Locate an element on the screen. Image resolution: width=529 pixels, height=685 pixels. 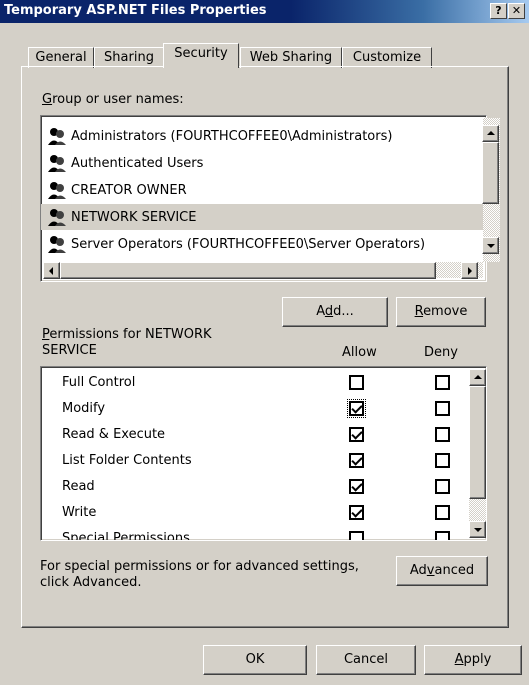
close-button: ✕ is located at coordinates (516, 11).